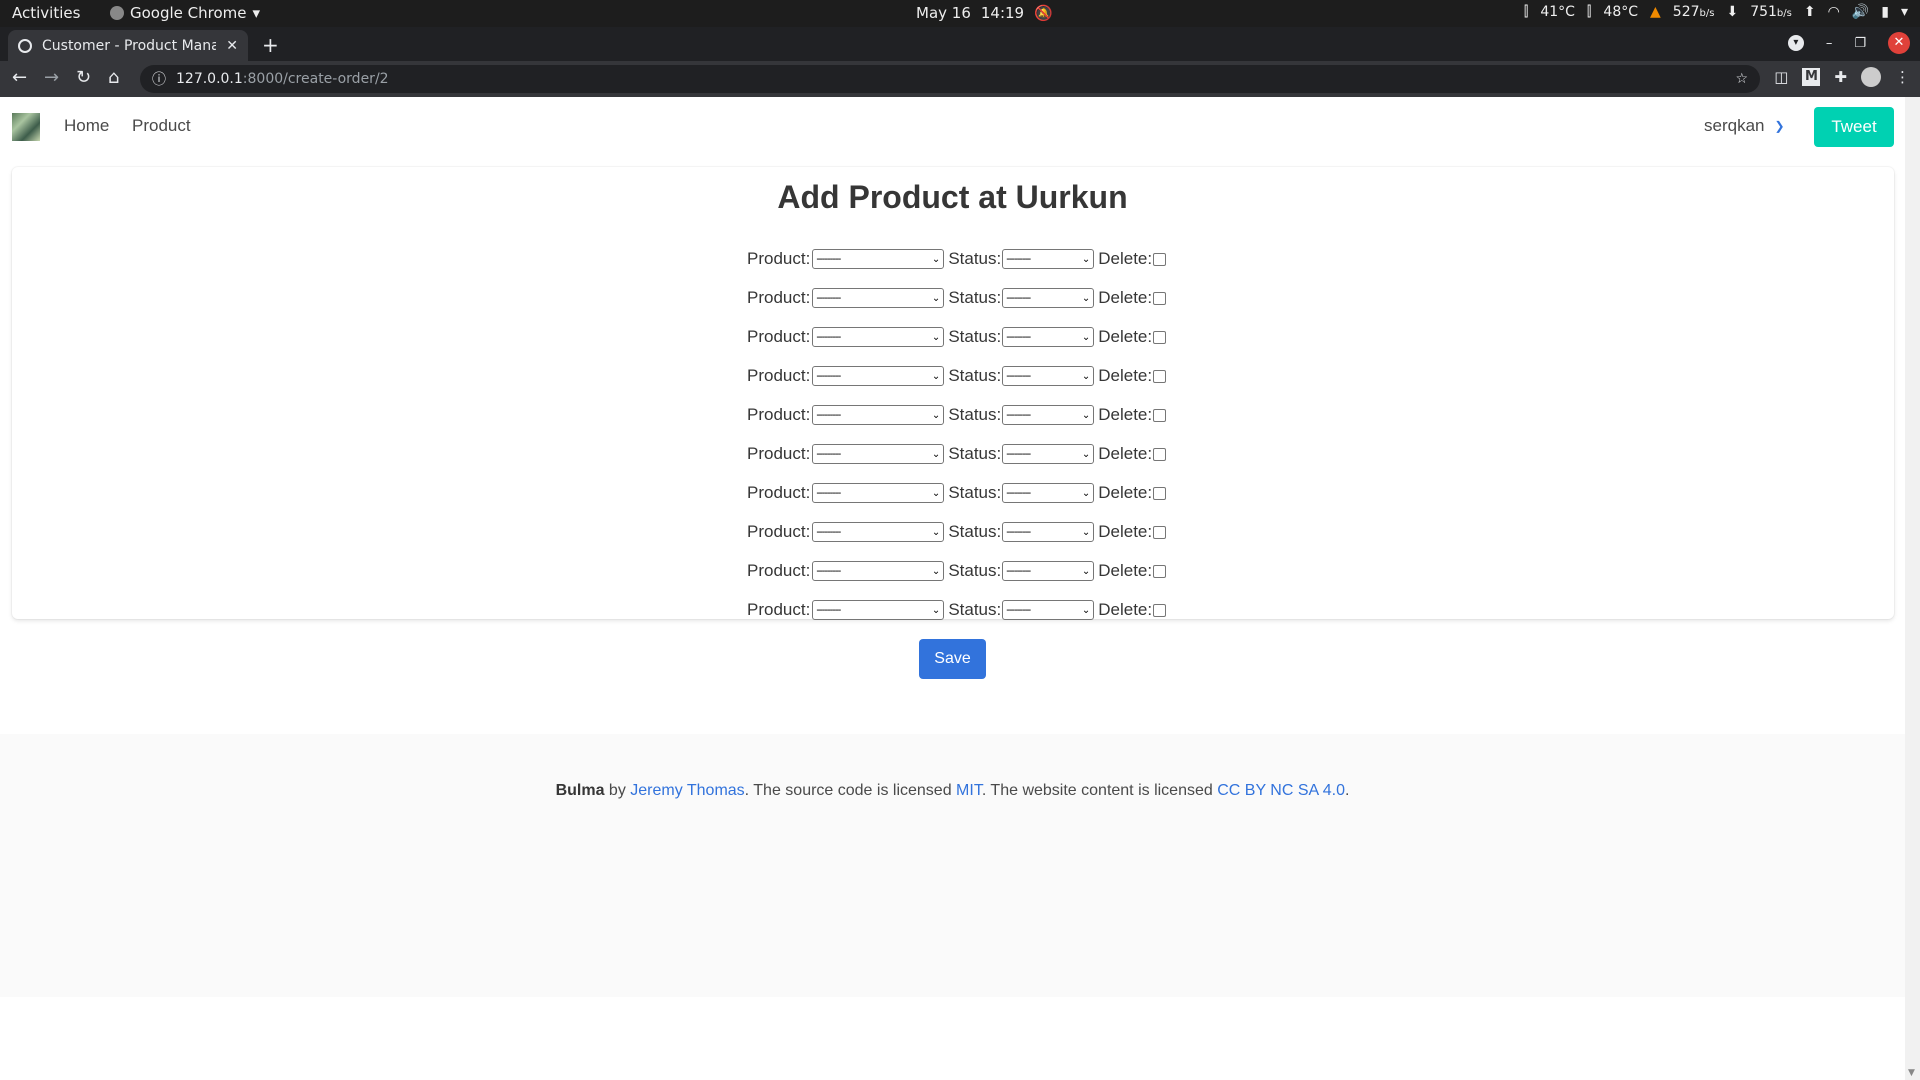 The width and height of the screenshot is (1920, 1080). Describe the element at coordinates (1871, 77) in the screenshot. I see `profile-avatar-icon` at that location.